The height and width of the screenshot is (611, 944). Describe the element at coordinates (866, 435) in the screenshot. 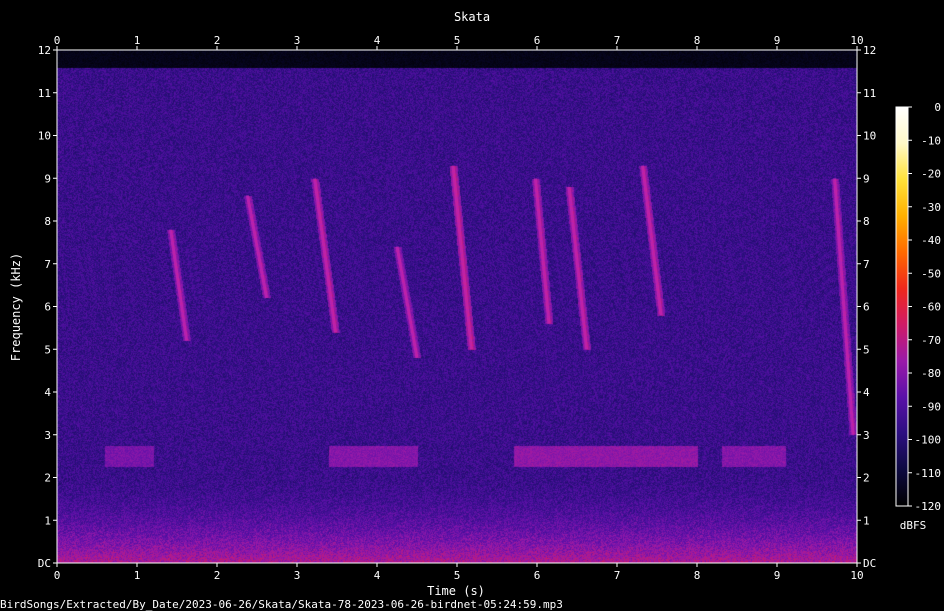

I see `y-tick-label-right: 3` at that location.